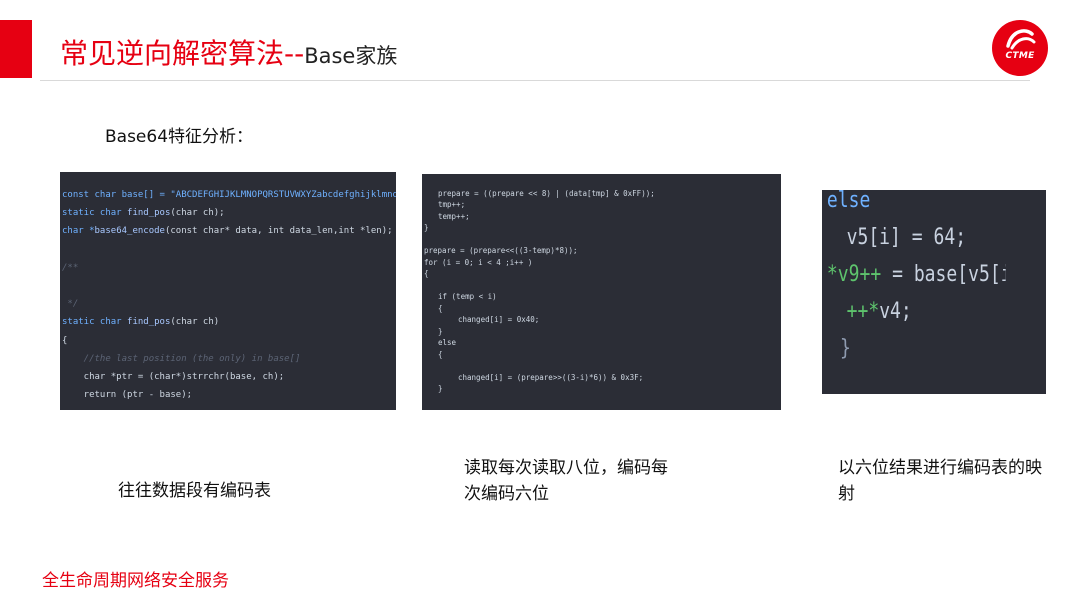 Image resolution: width=1080 pixels, height=608 pixels. I want to click on code-line: static char find_pos(char ch);, so click(228, 213).